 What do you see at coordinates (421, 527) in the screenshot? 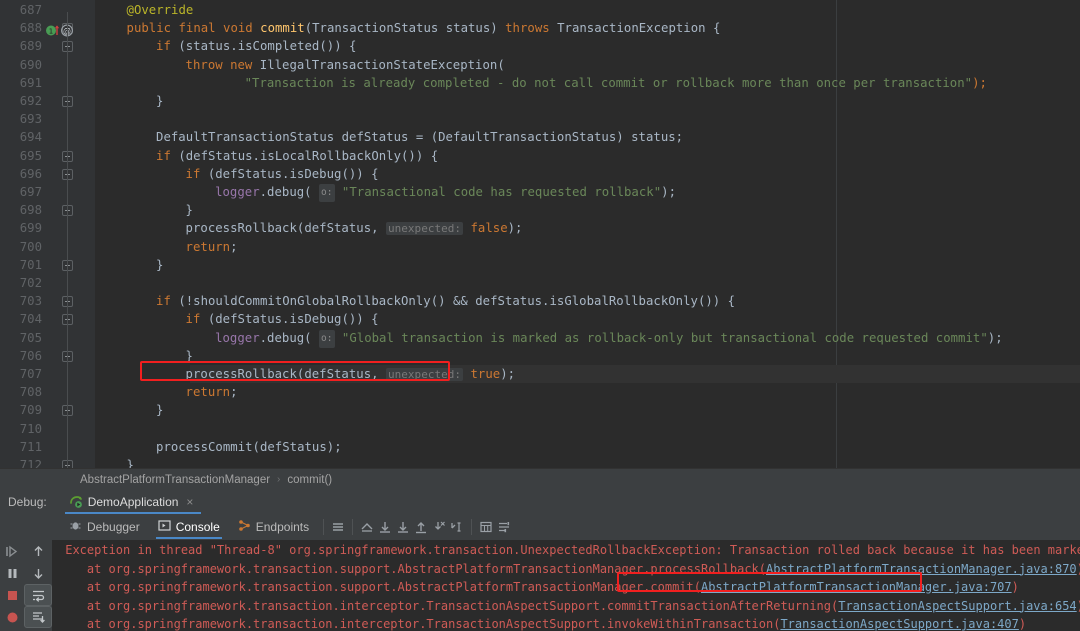
I see `step-out-icon` at bounding box center [421, 527].